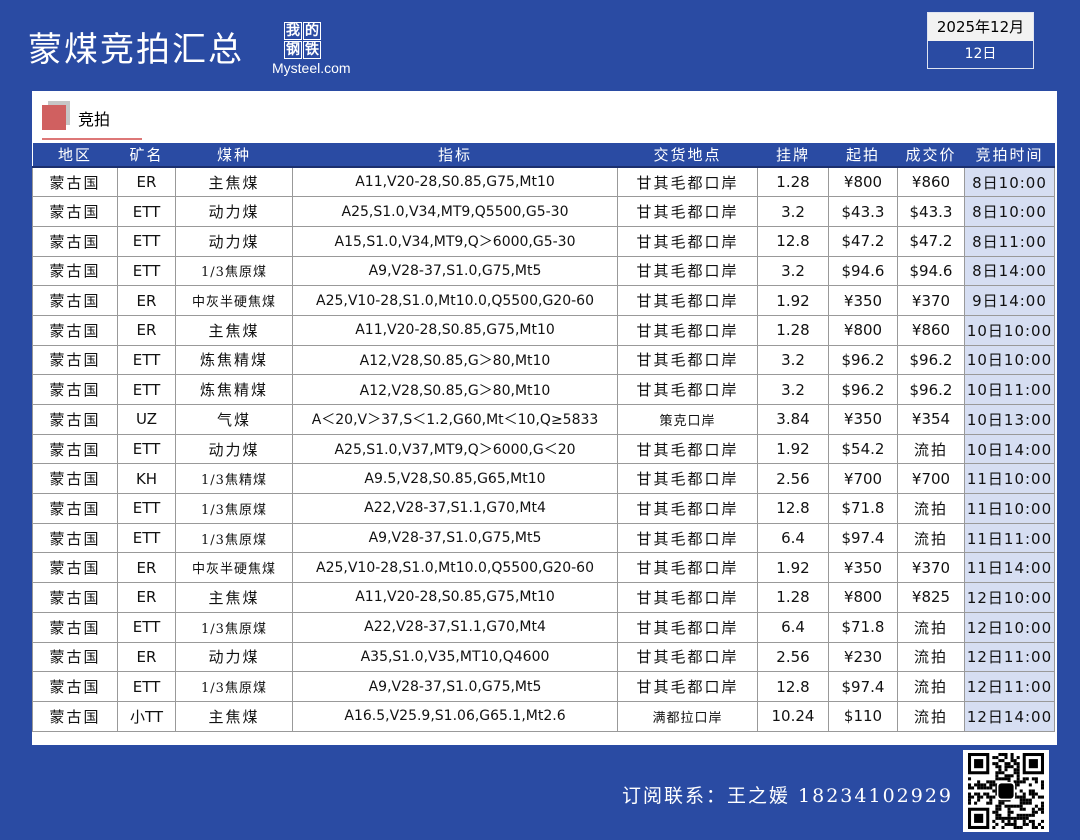 The width and height of the screenshot is (1080, 840). What do you see at coordinates (1009, 627) in the screenshot?
I see `cell-auction-time: 12日10:00` at bounding box center [1009, 627].